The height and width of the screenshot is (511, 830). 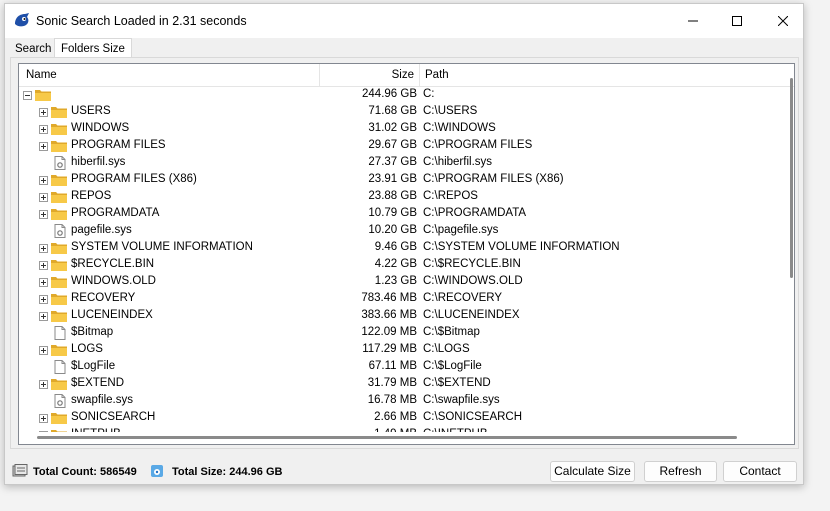 I want to click on tree-row-name: USERS, so click(x=91, y=111).